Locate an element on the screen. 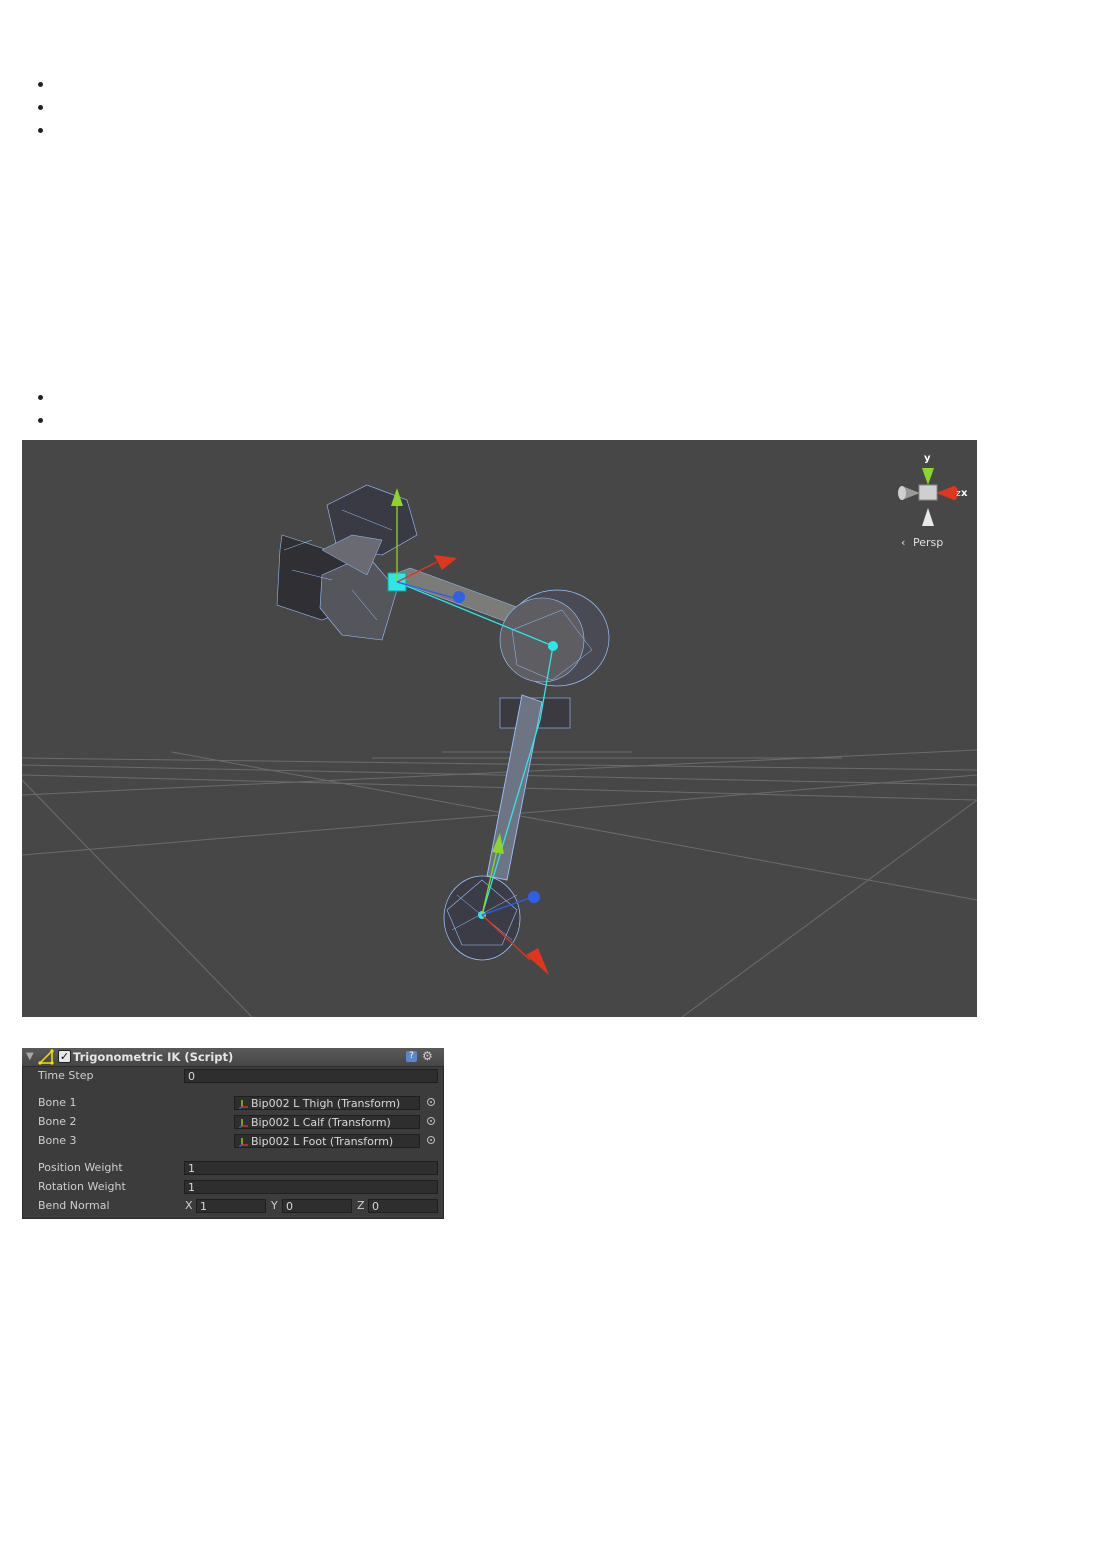 This screenshot has width=1117, height=1564. time-step-field: 0 is located at coordinates (311, 1076).